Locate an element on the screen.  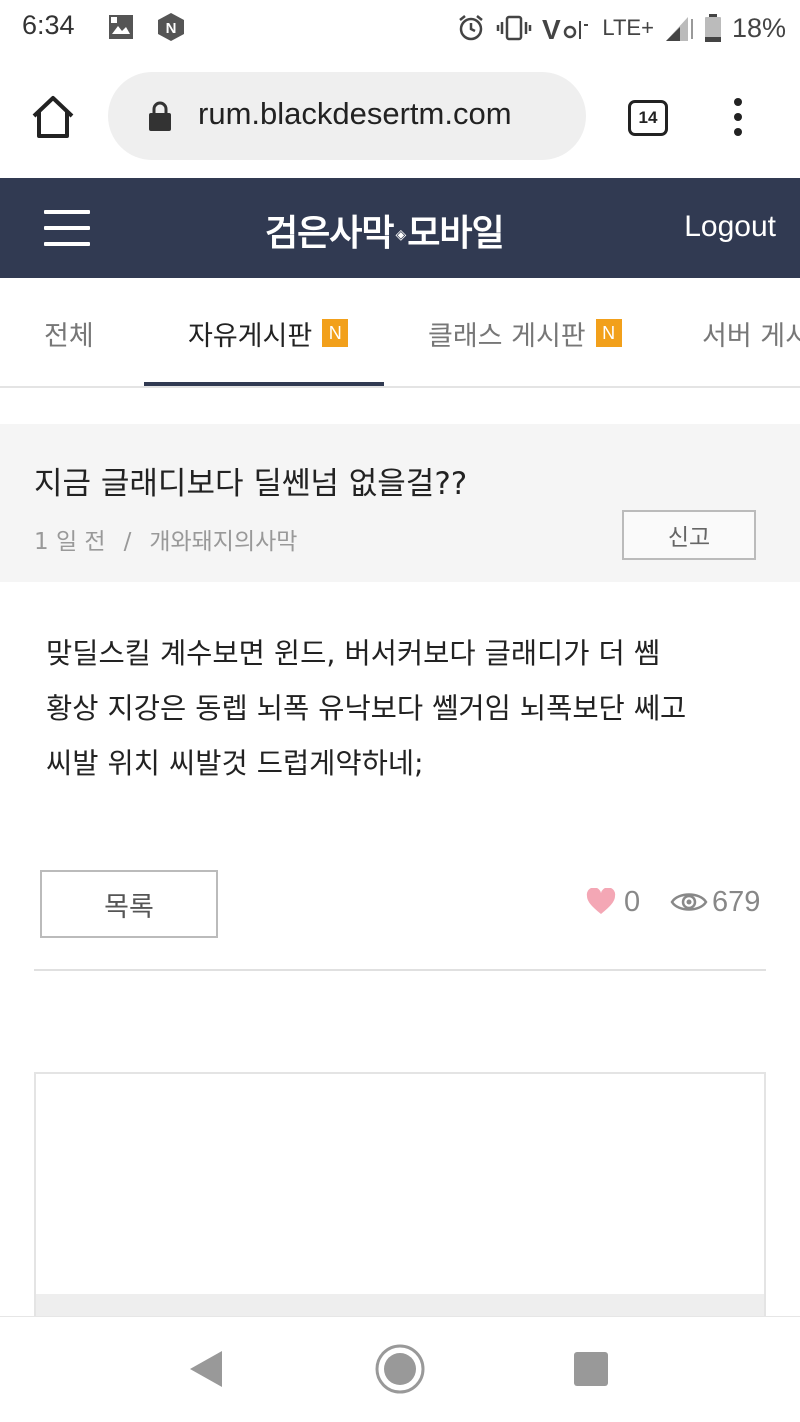
view-count: 679 is located at coordinates (736, 901).